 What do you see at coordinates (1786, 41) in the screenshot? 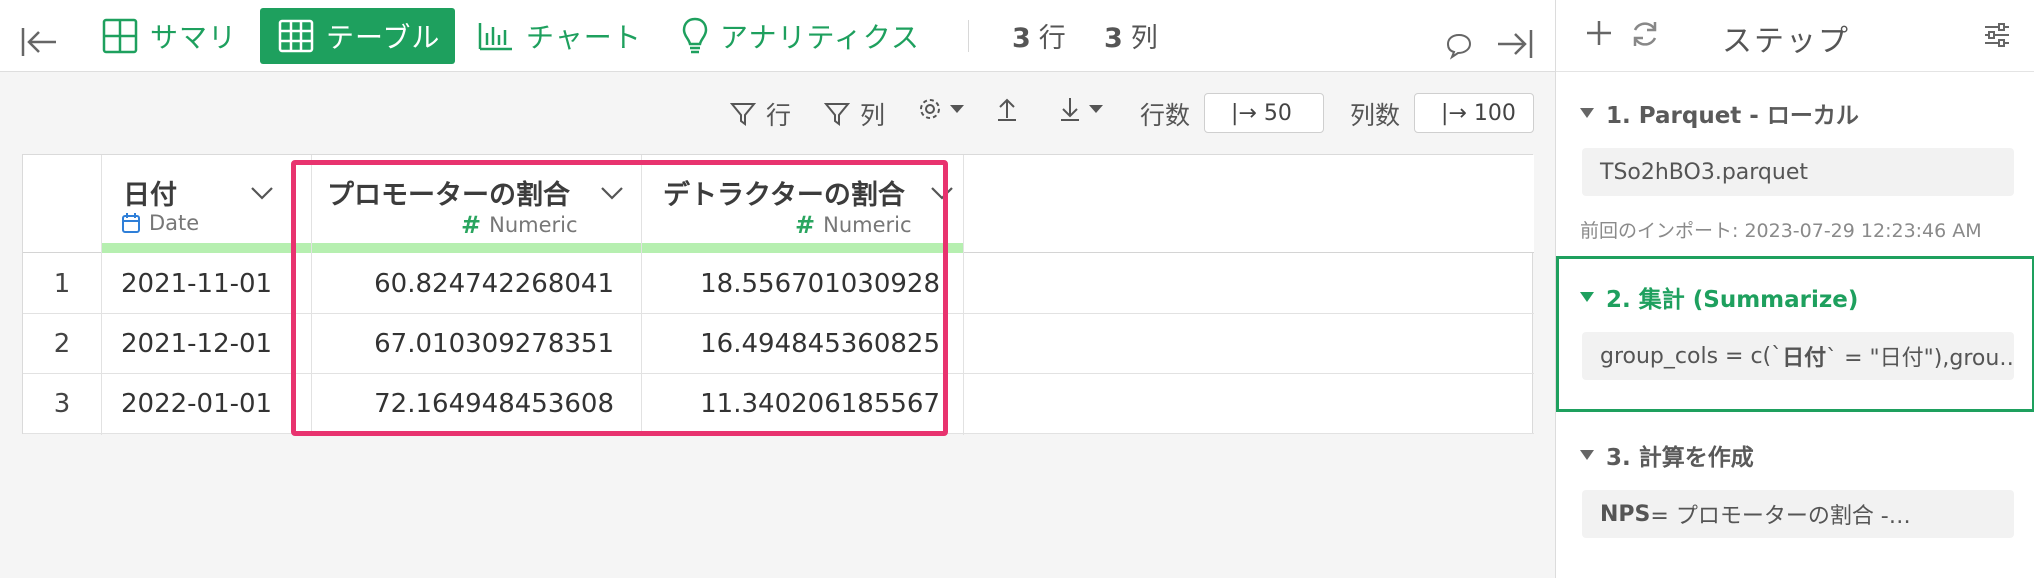
I see `steps-panel-title: ステップ` at bounding box center [1786, 41].